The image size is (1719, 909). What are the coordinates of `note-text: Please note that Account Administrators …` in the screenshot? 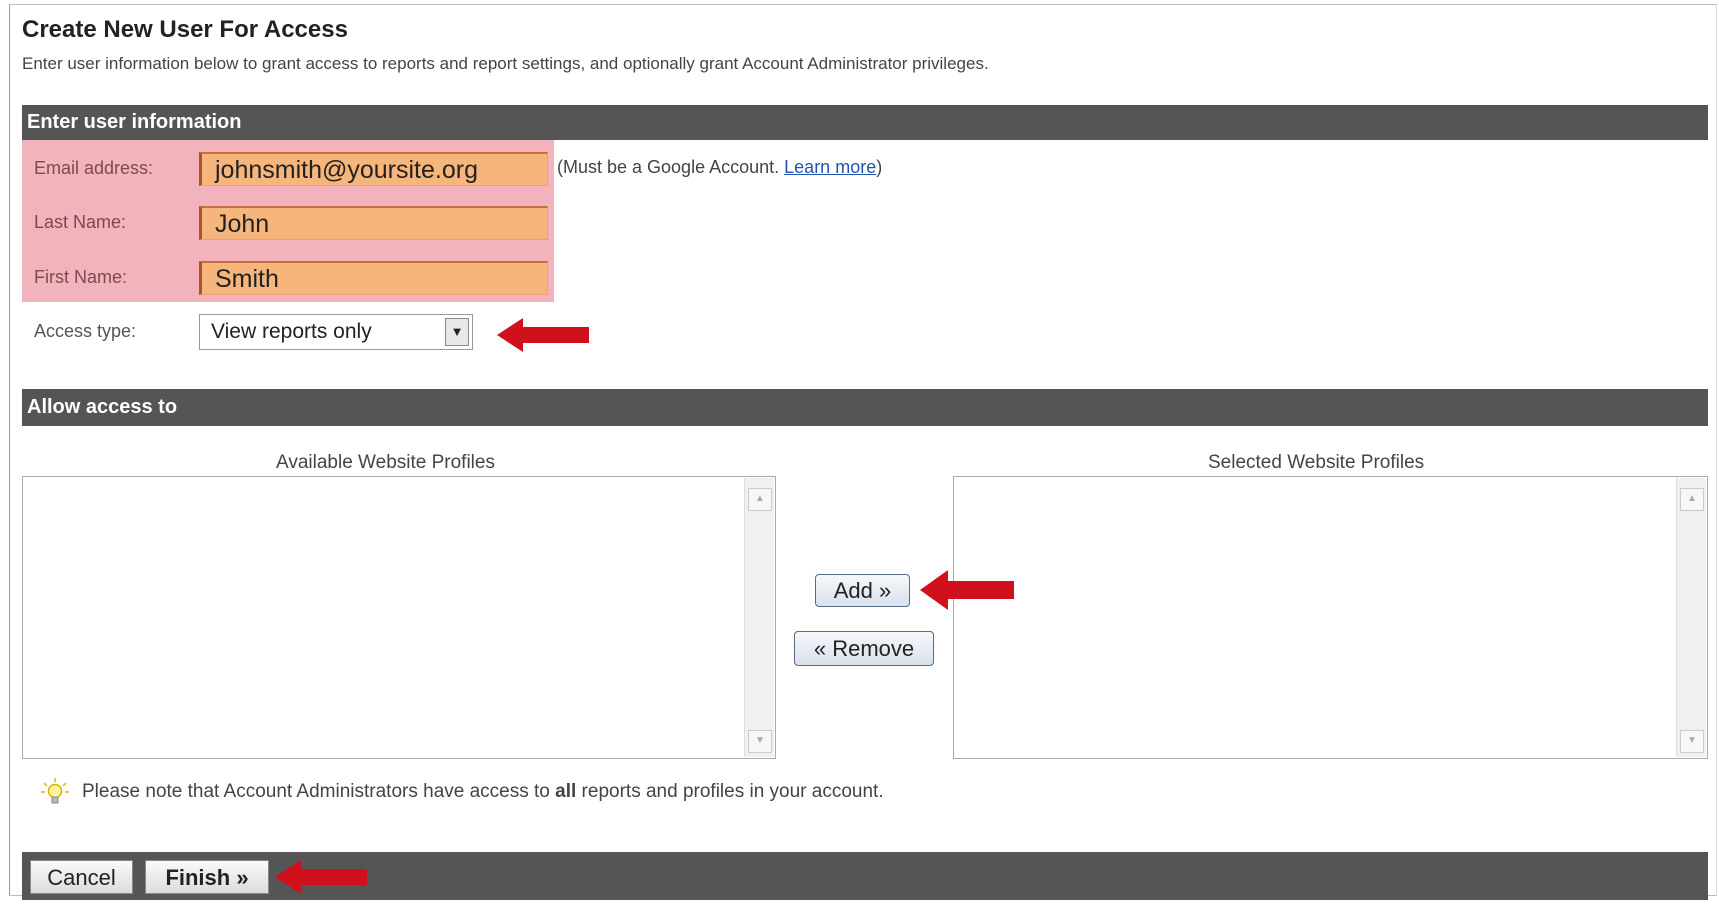 It's located at (319, 791).